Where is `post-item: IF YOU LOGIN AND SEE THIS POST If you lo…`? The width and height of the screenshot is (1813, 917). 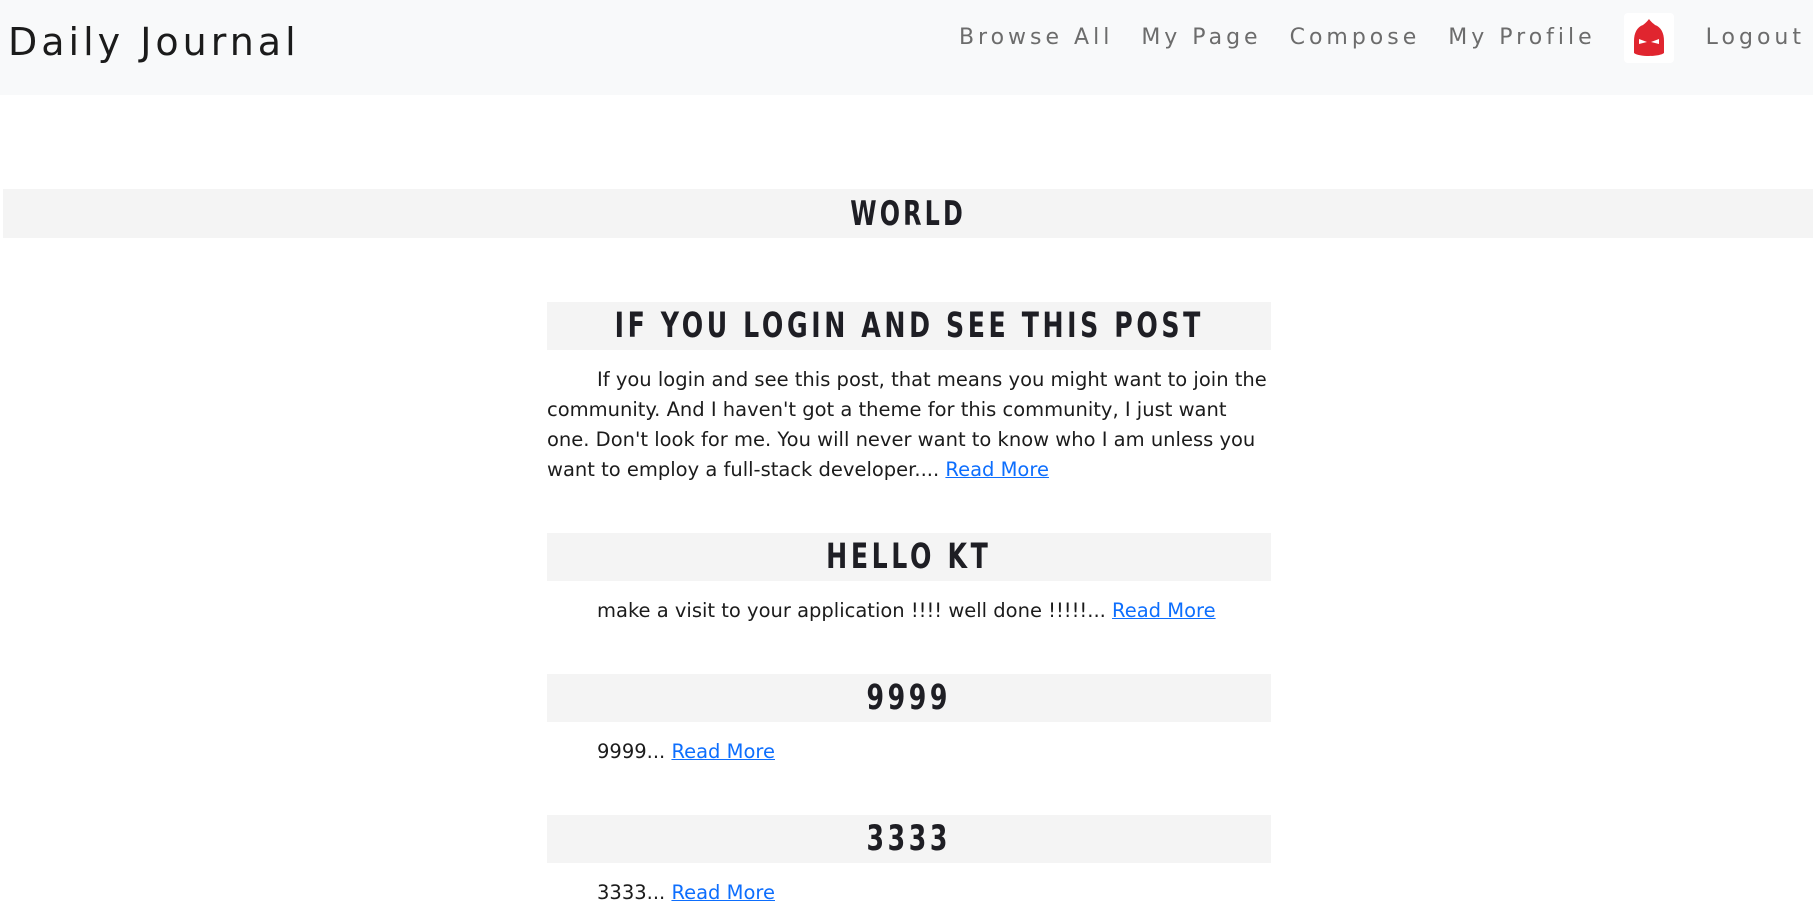 post-item: IF YOU LOGIN AND SEE THIS POST If you lo… is located at coordinates (909, 417).